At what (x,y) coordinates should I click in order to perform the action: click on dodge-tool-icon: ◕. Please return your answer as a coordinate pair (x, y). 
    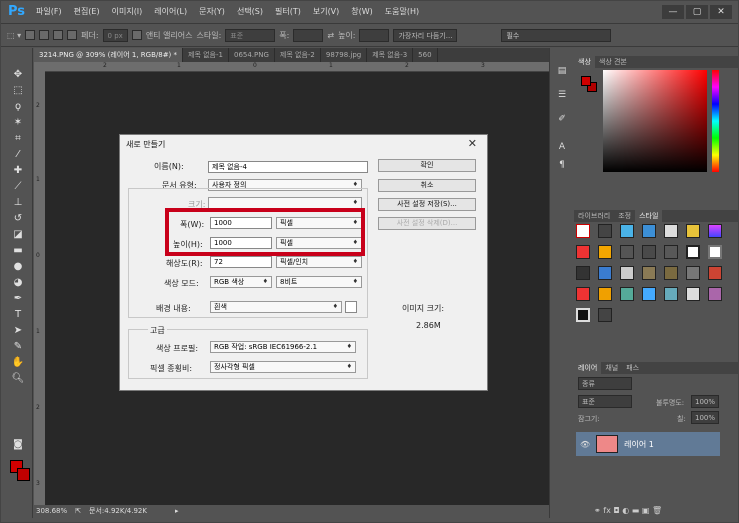
    Looking at the image, I should click on (18, 282).